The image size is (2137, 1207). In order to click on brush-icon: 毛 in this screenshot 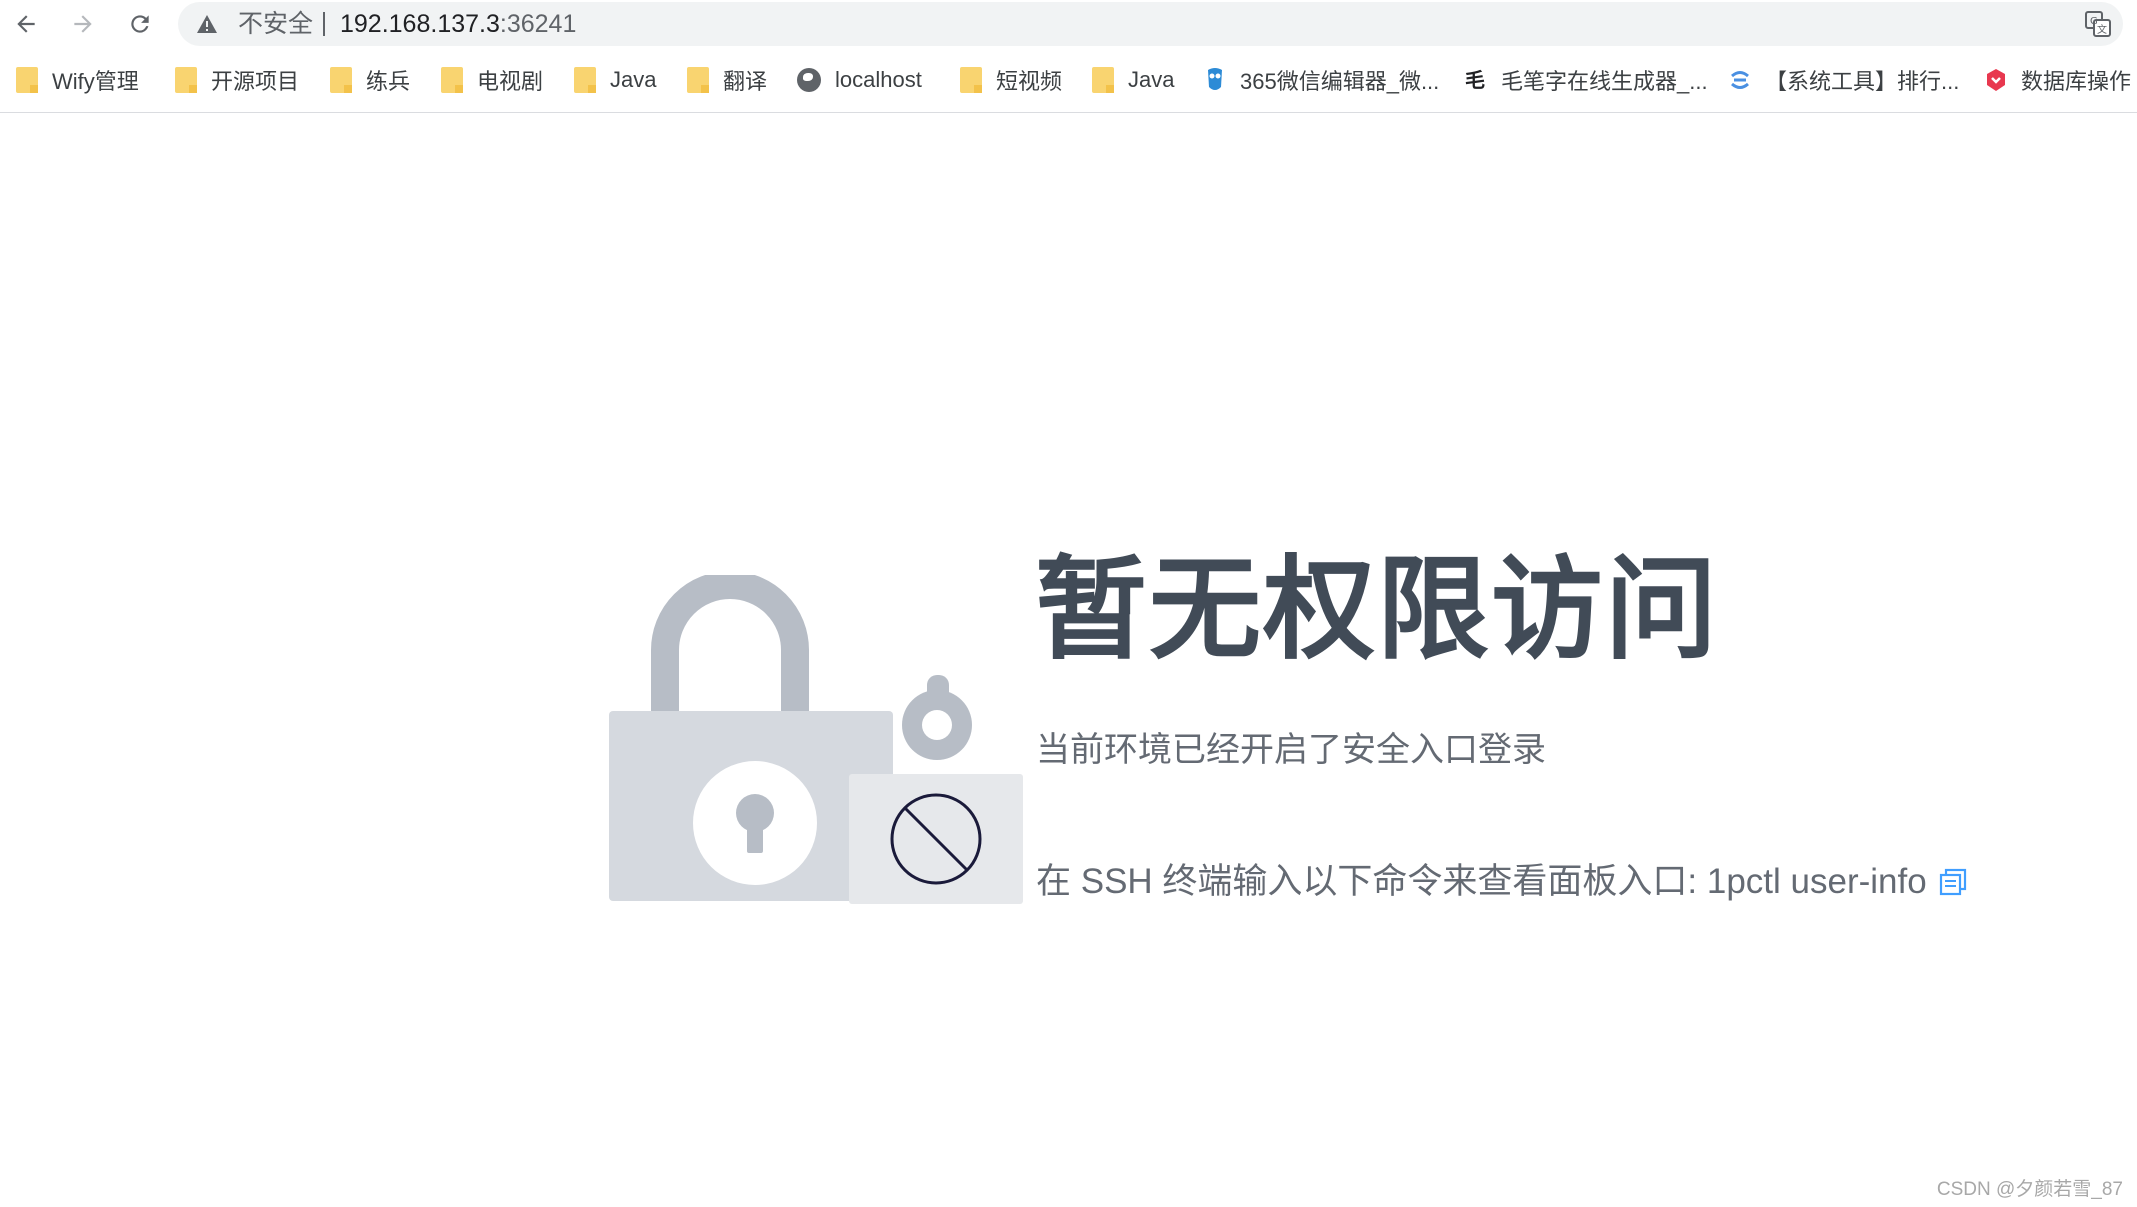, I will do `click(1475, 80)`.